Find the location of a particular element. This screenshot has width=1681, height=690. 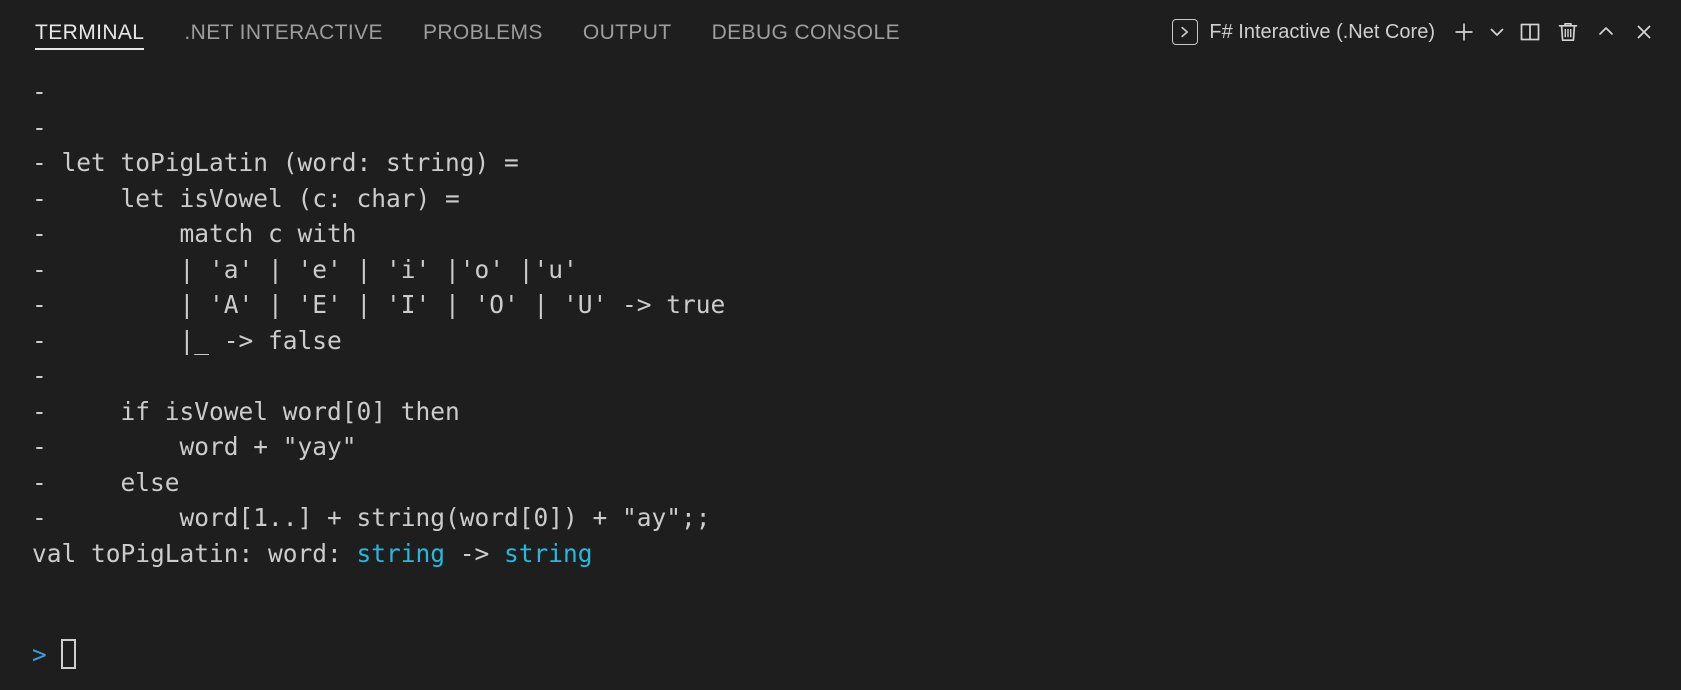

tab-dotnet-interactive-label: .NET INTERACTIVE is located at coordinates (283, 32).